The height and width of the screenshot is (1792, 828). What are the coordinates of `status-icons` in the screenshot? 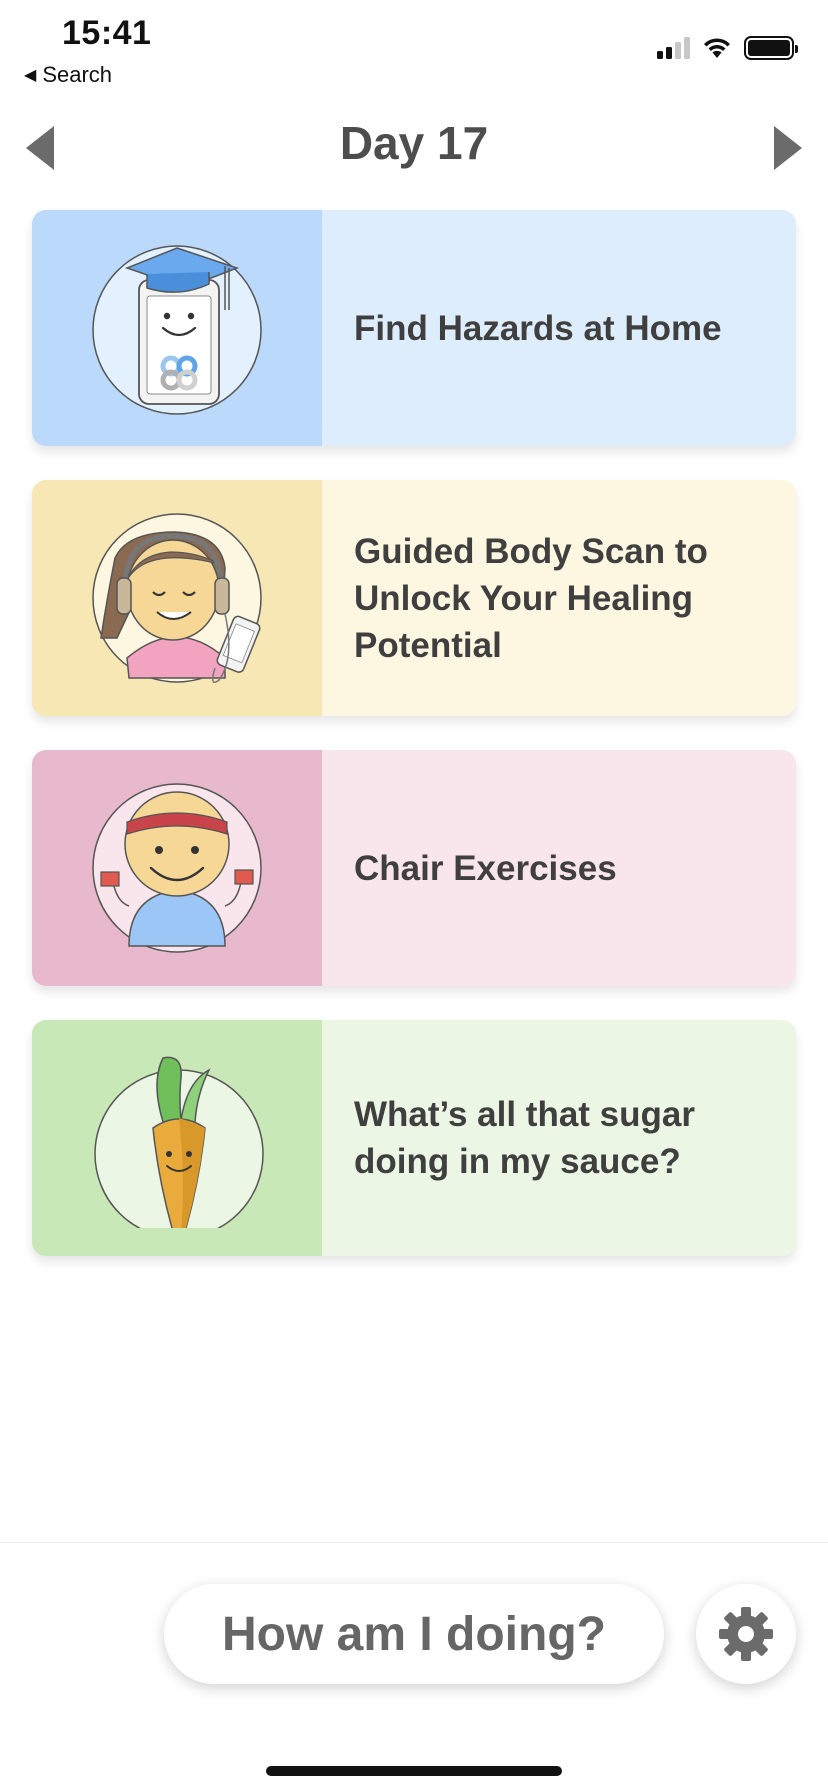 It's located at (727, 48).